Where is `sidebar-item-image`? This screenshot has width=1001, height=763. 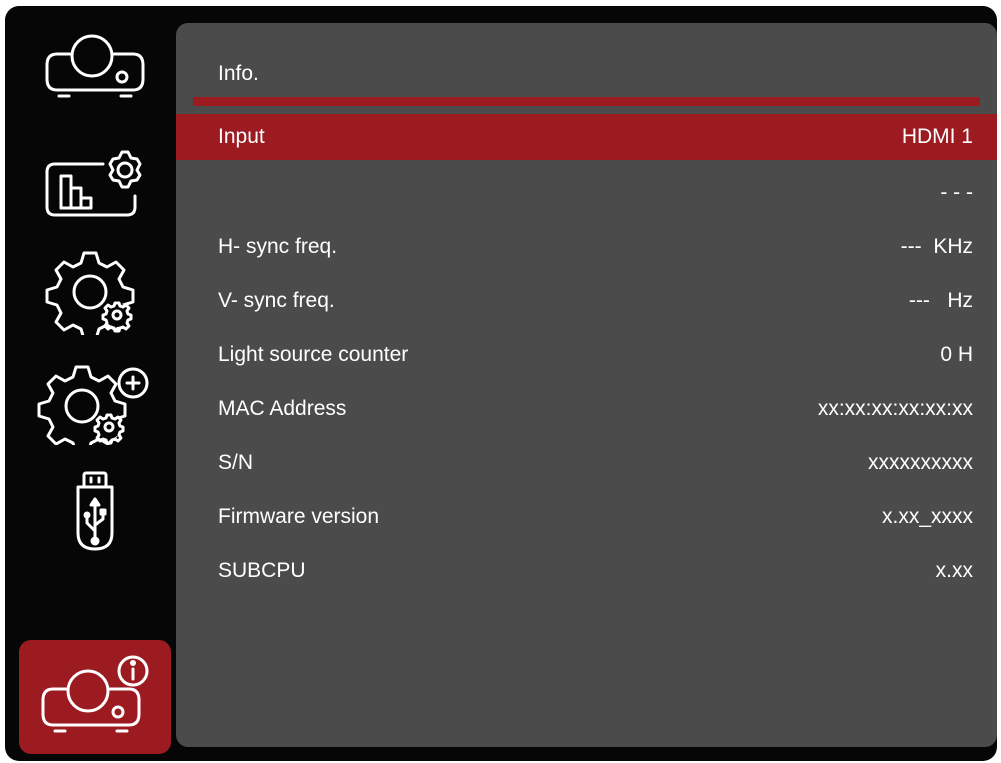 sidebar-item-image is located at coordinates (95, 180).